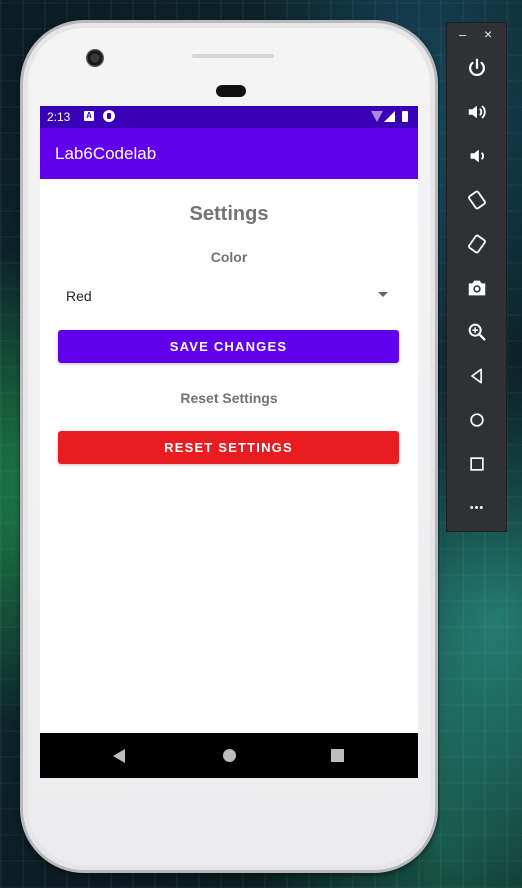 The width and height of the screenshot is (522, 888). I want to click on camera-icon, so click(477, 288).